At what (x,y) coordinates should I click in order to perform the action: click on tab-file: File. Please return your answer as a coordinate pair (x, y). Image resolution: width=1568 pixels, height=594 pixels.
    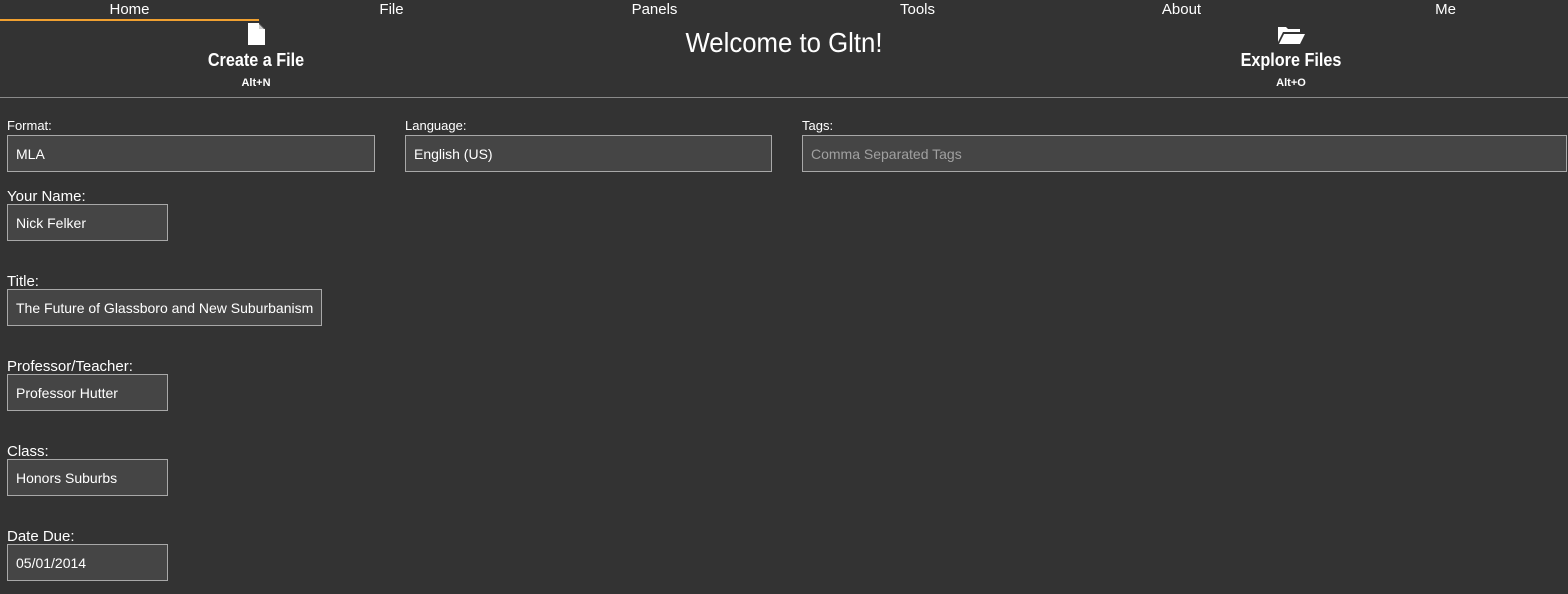
    Looking at the image, I should click on (391, 10).